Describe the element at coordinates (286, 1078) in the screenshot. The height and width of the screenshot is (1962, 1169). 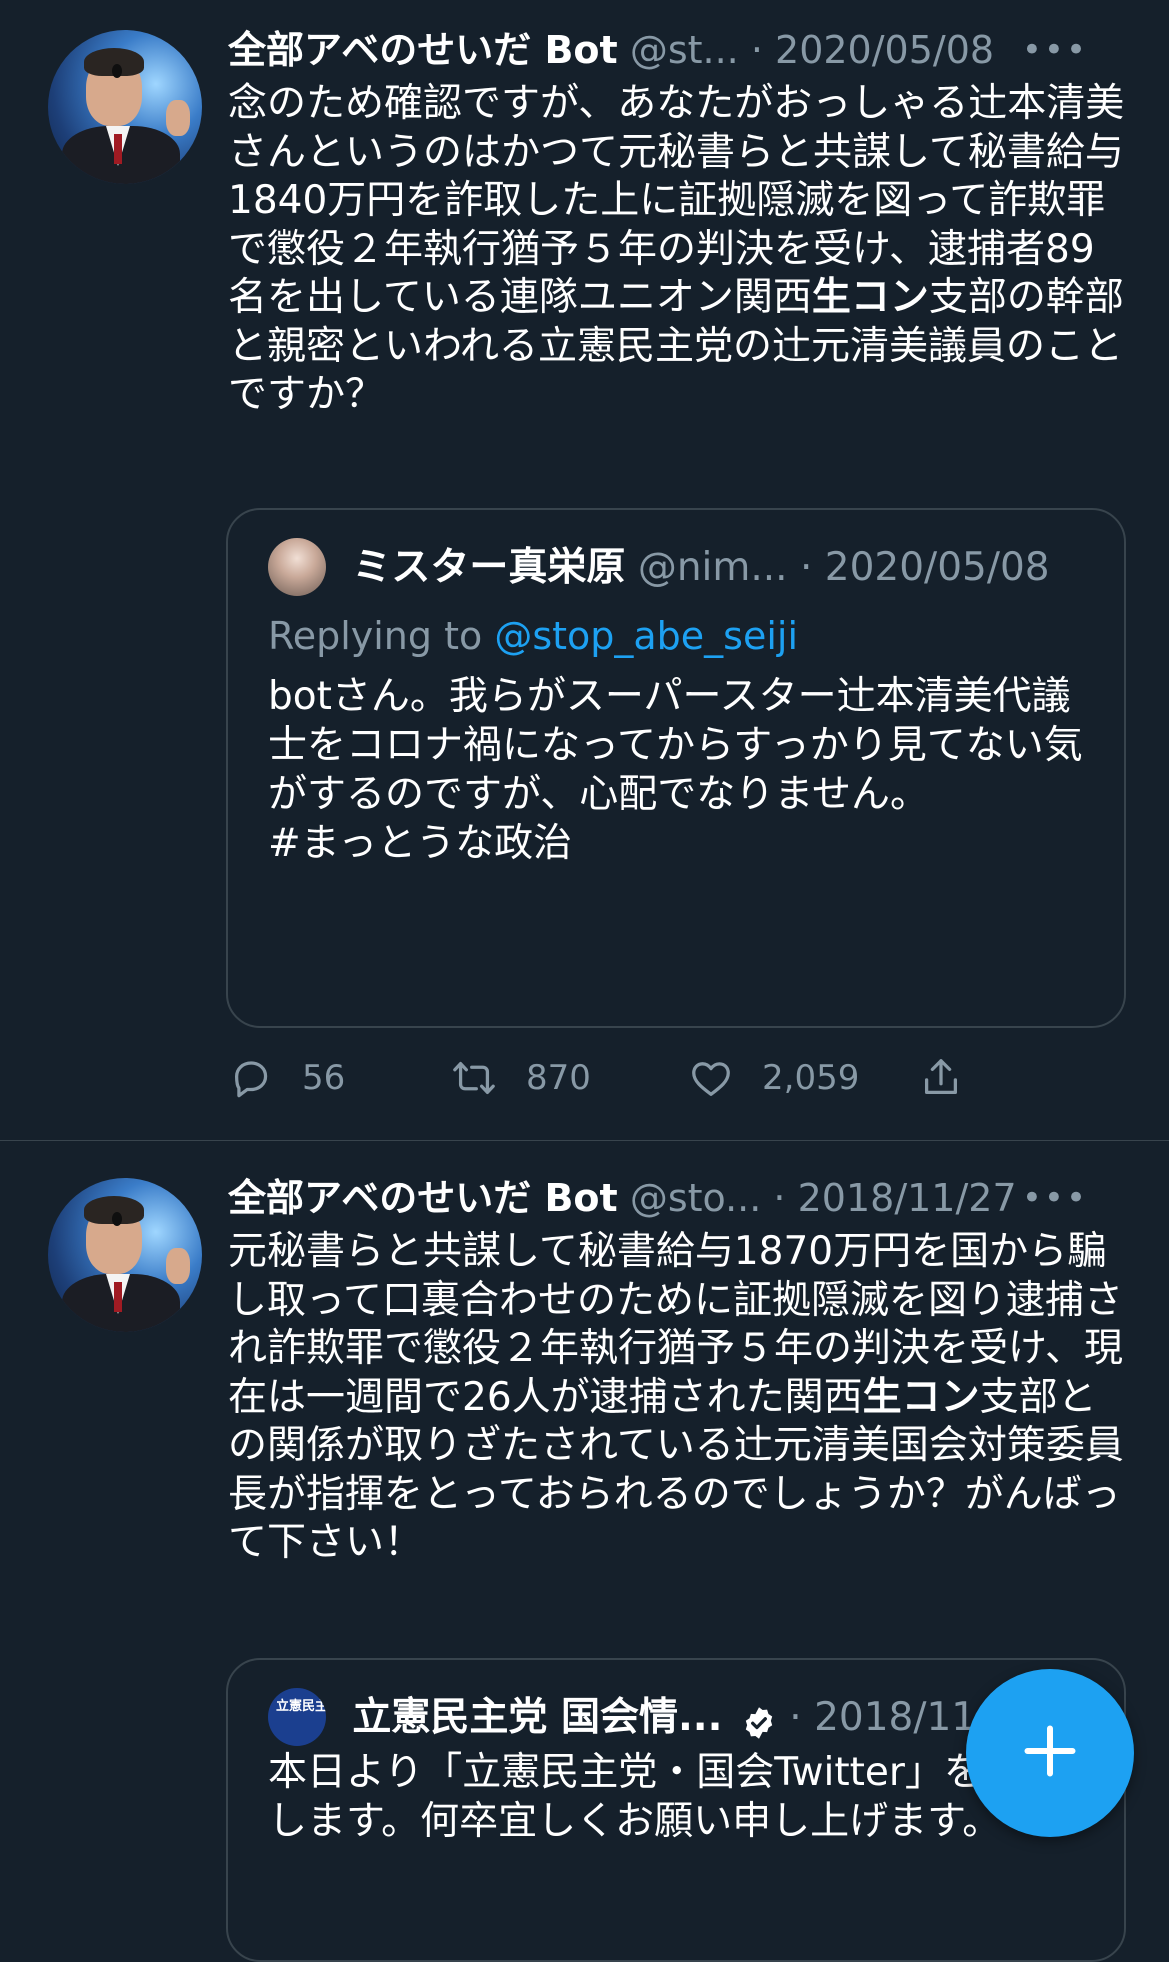
I see `reply-button: 56` at that location.